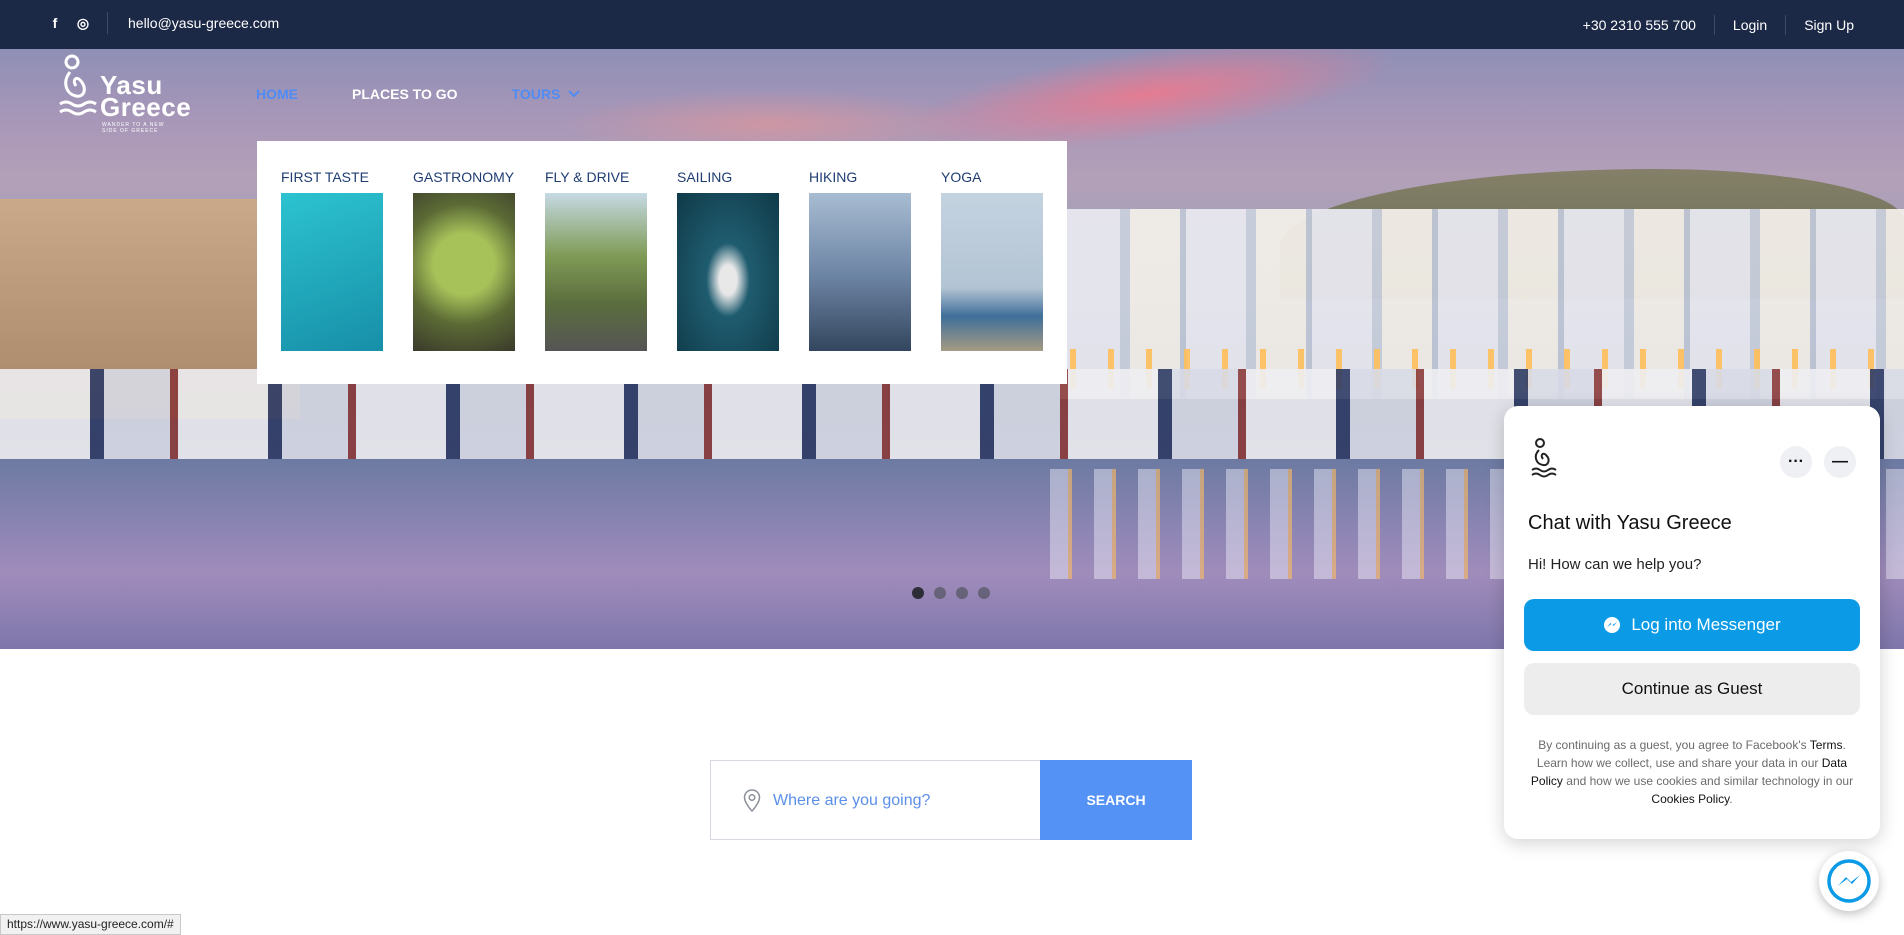 The width and height of the screenshot is (1904, 935). I want to click on yasu-logo-icon, so click(1544, 458).